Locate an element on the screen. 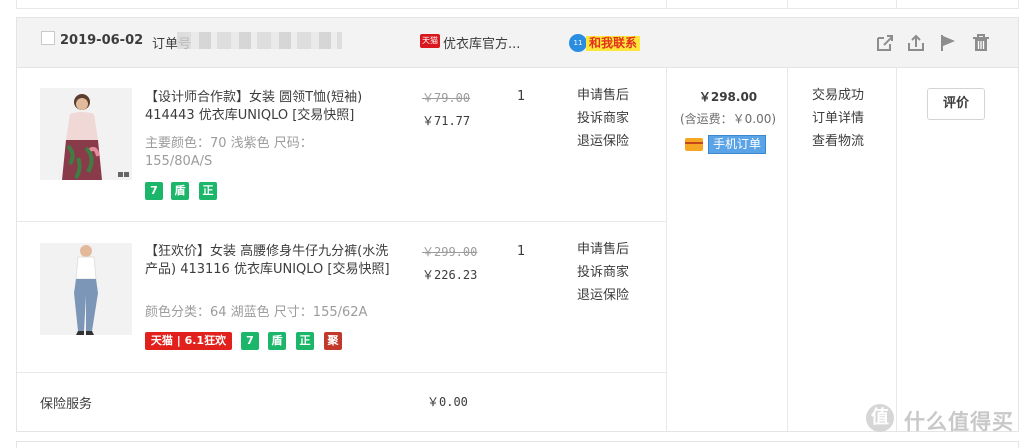  watermark-text: 什么值得买 is located at coordinates (959, 422).